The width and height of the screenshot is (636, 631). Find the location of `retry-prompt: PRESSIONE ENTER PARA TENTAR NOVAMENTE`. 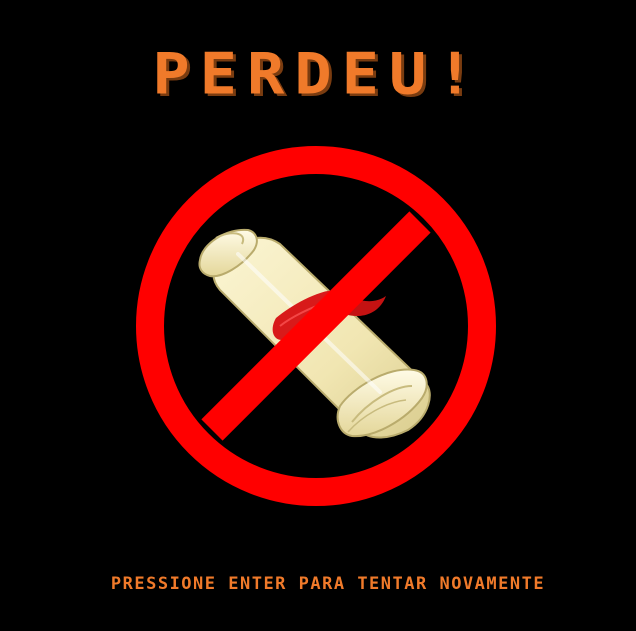

retry-prompt: PRESSIONE ENTER PARA TENTAR NOVAMENTE is located at coordinates (328, 584).